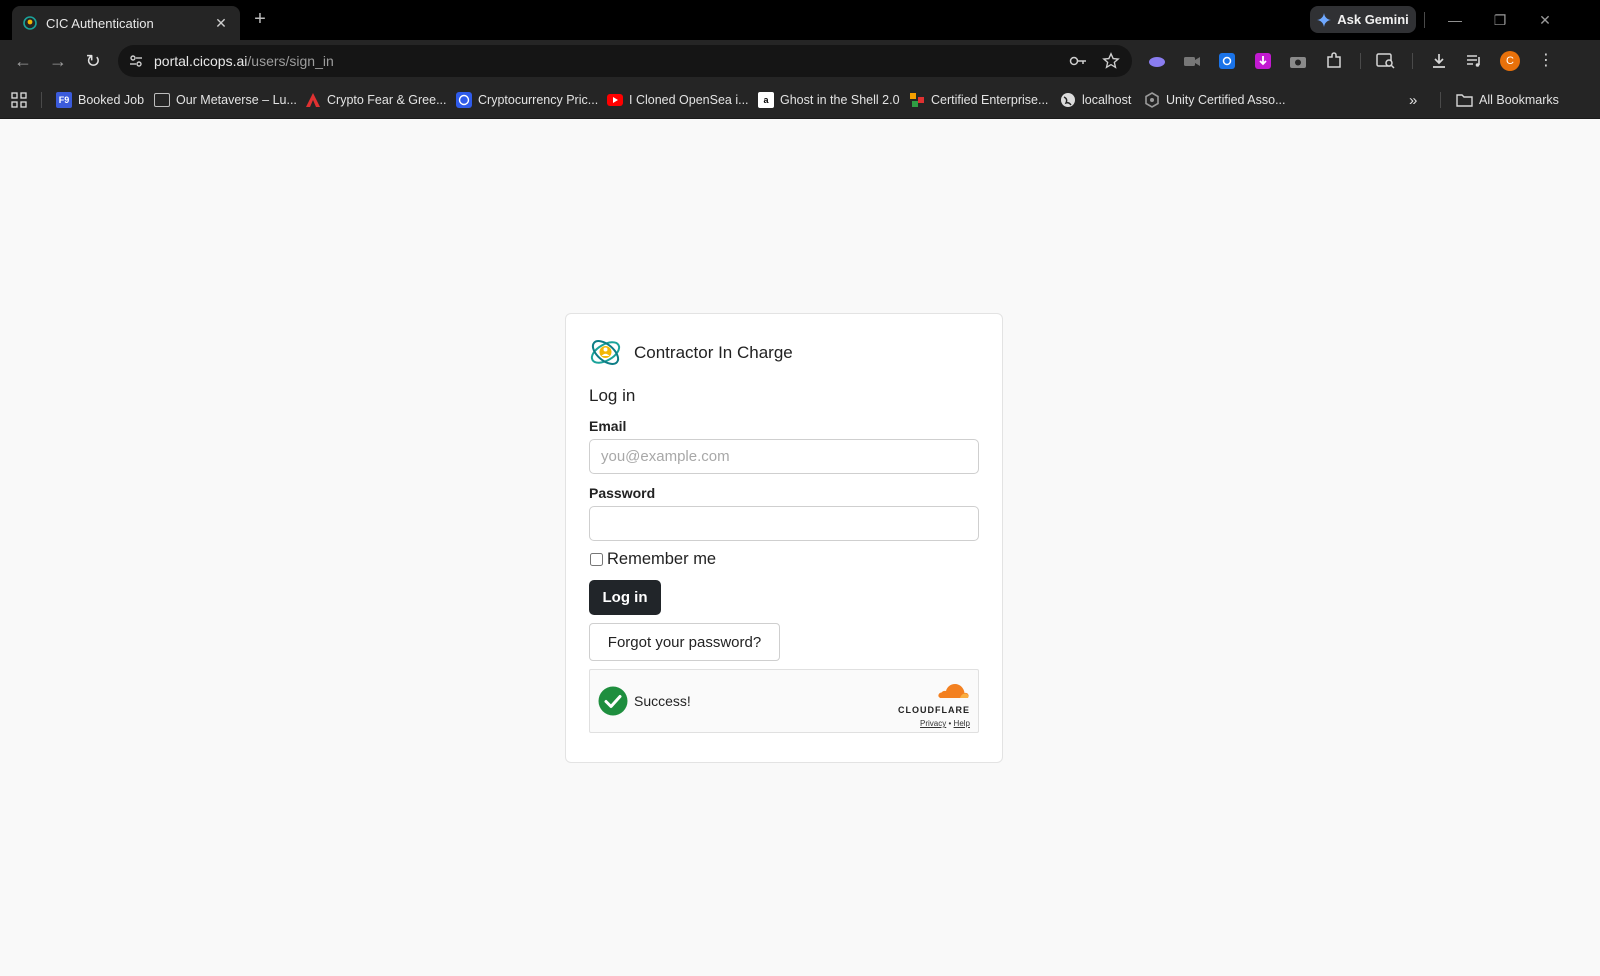 This screenshot has height=976, width=1600. I want to click on unity-logo-icon, so click(1152, 100).